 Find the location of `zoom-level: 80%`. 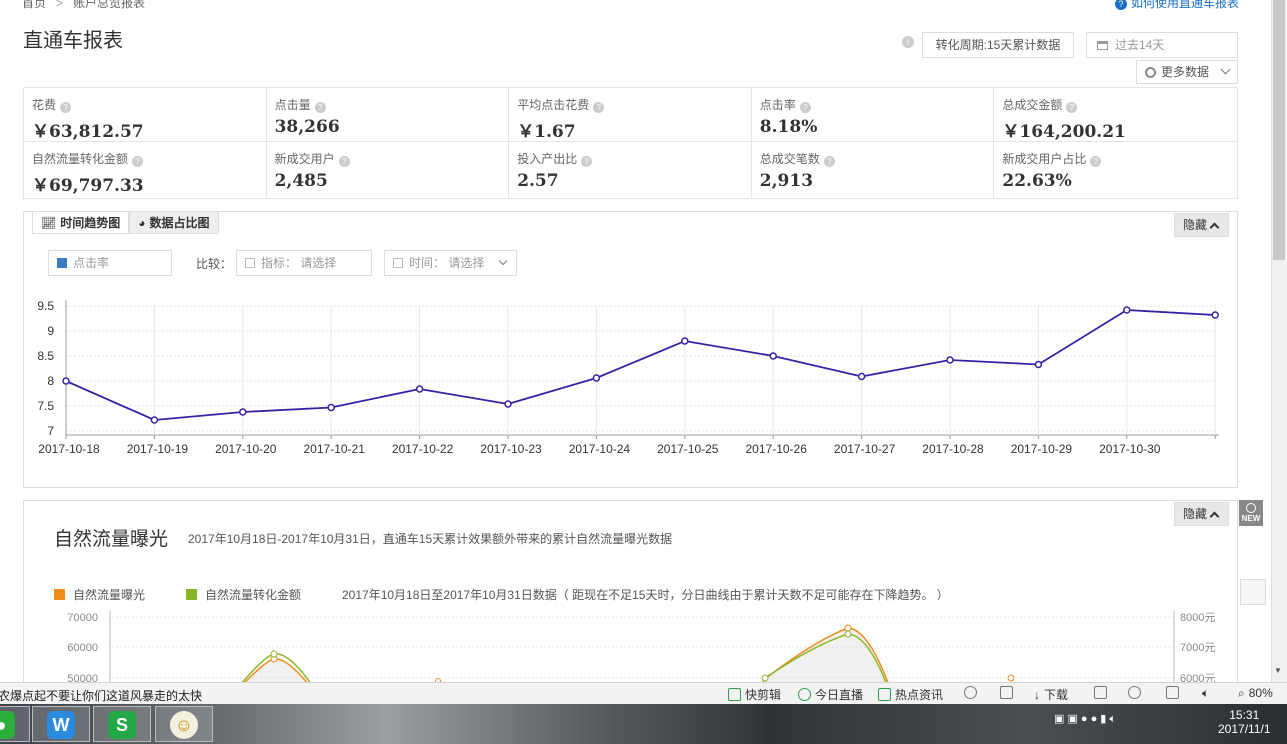

zoom-level: 80% is located at coordinates (1260, 693).